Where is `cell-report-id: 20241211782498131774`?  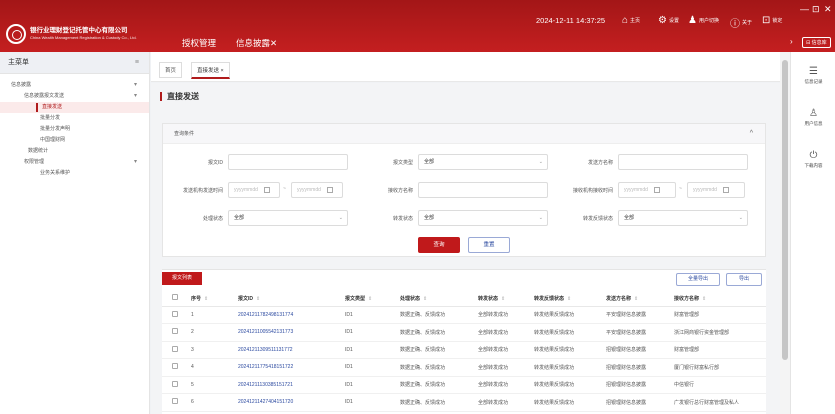
cell-report-id: 20241211782498131774 is located at coordinates (288, 315).